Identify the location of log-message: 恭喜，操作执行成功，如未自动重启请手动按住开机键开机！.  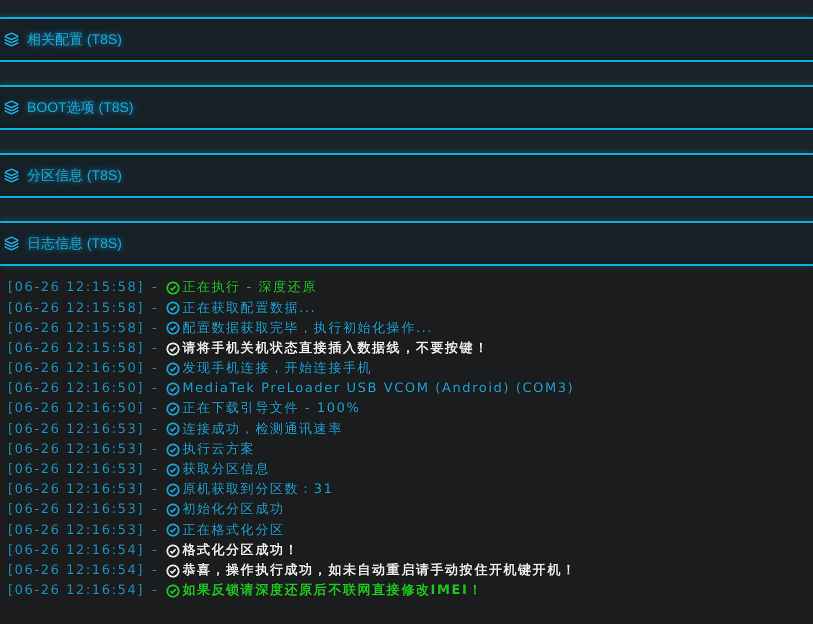
(379, 571).